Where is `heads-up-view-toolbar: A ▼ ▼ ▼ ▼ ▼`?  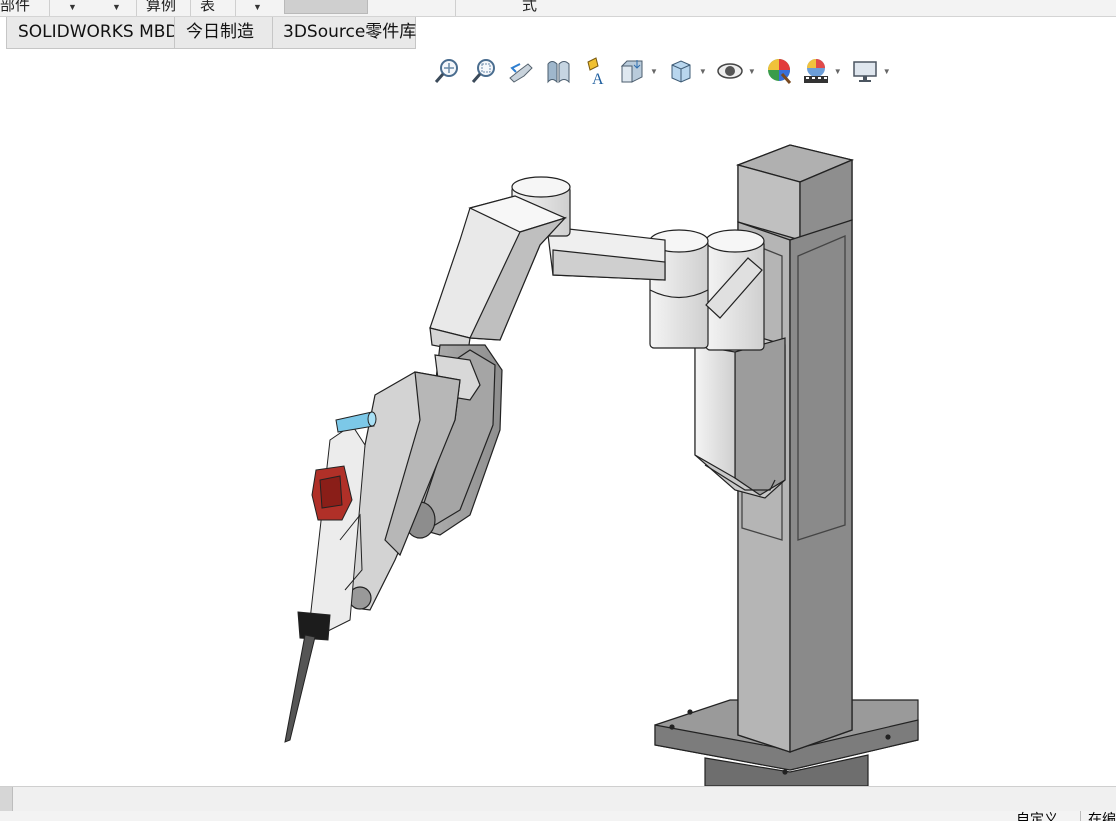
heads-up-view-toolbar: A ▼ ▼ ▼ ▼ ▼ is located at coordinates (663, 71).